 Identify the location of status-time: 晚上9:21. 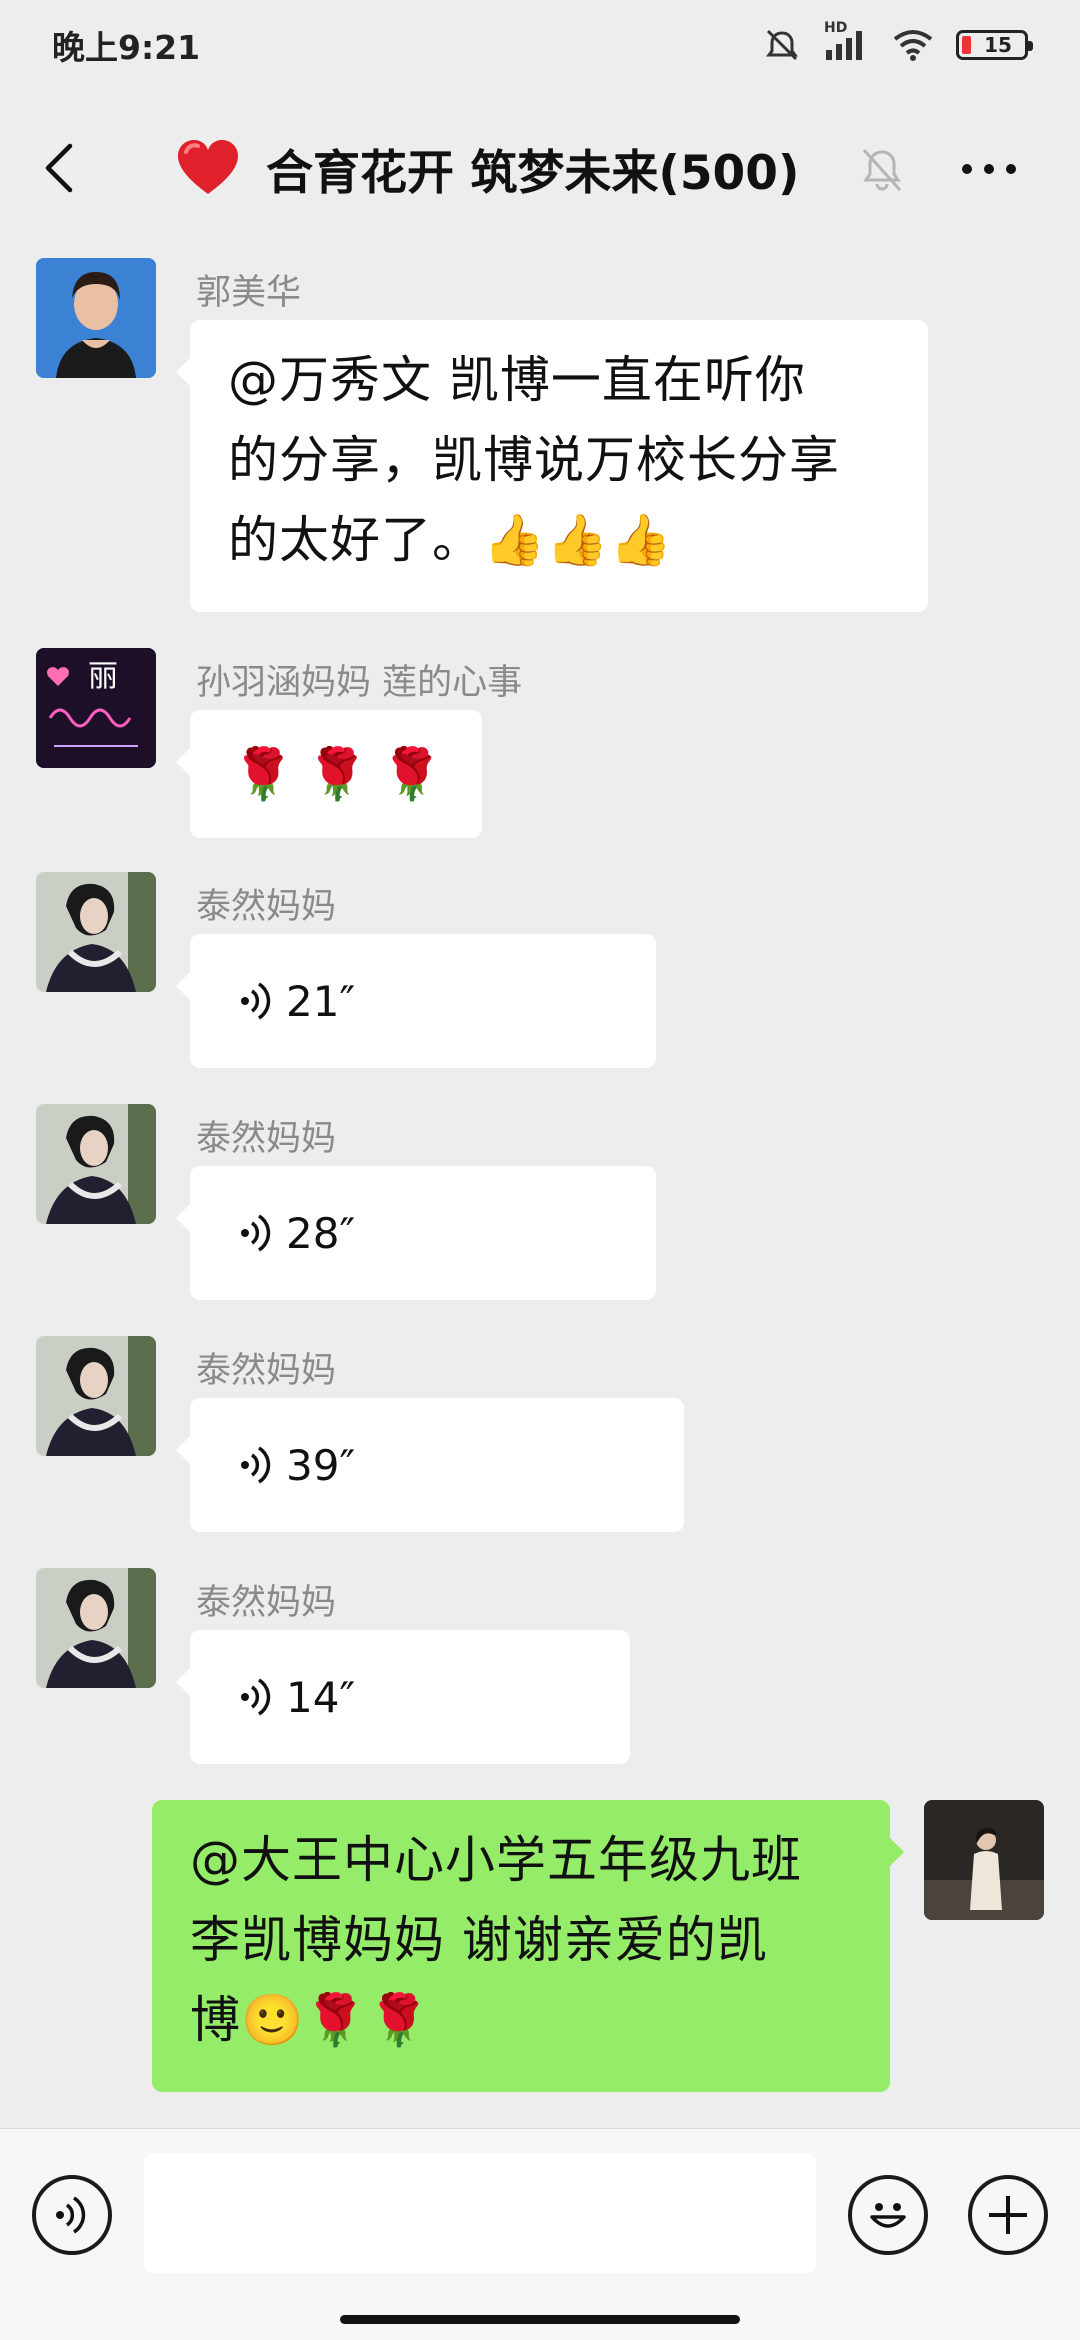
(126, 47).